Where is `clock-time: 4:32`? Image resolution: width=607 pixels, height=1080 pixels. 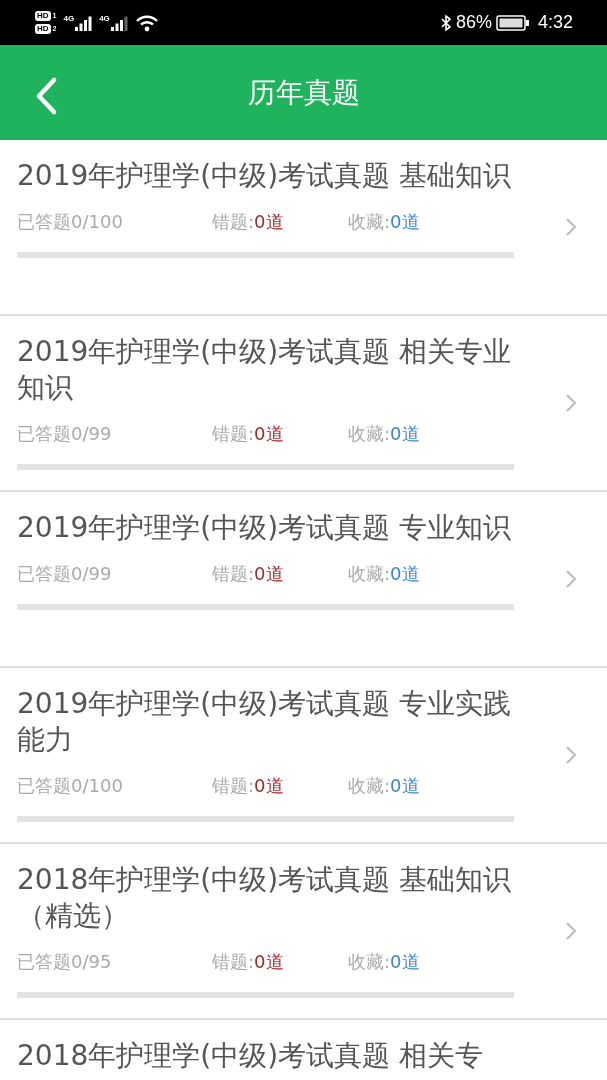 clock-time: 4:32 is located at coordinates (555, 22).